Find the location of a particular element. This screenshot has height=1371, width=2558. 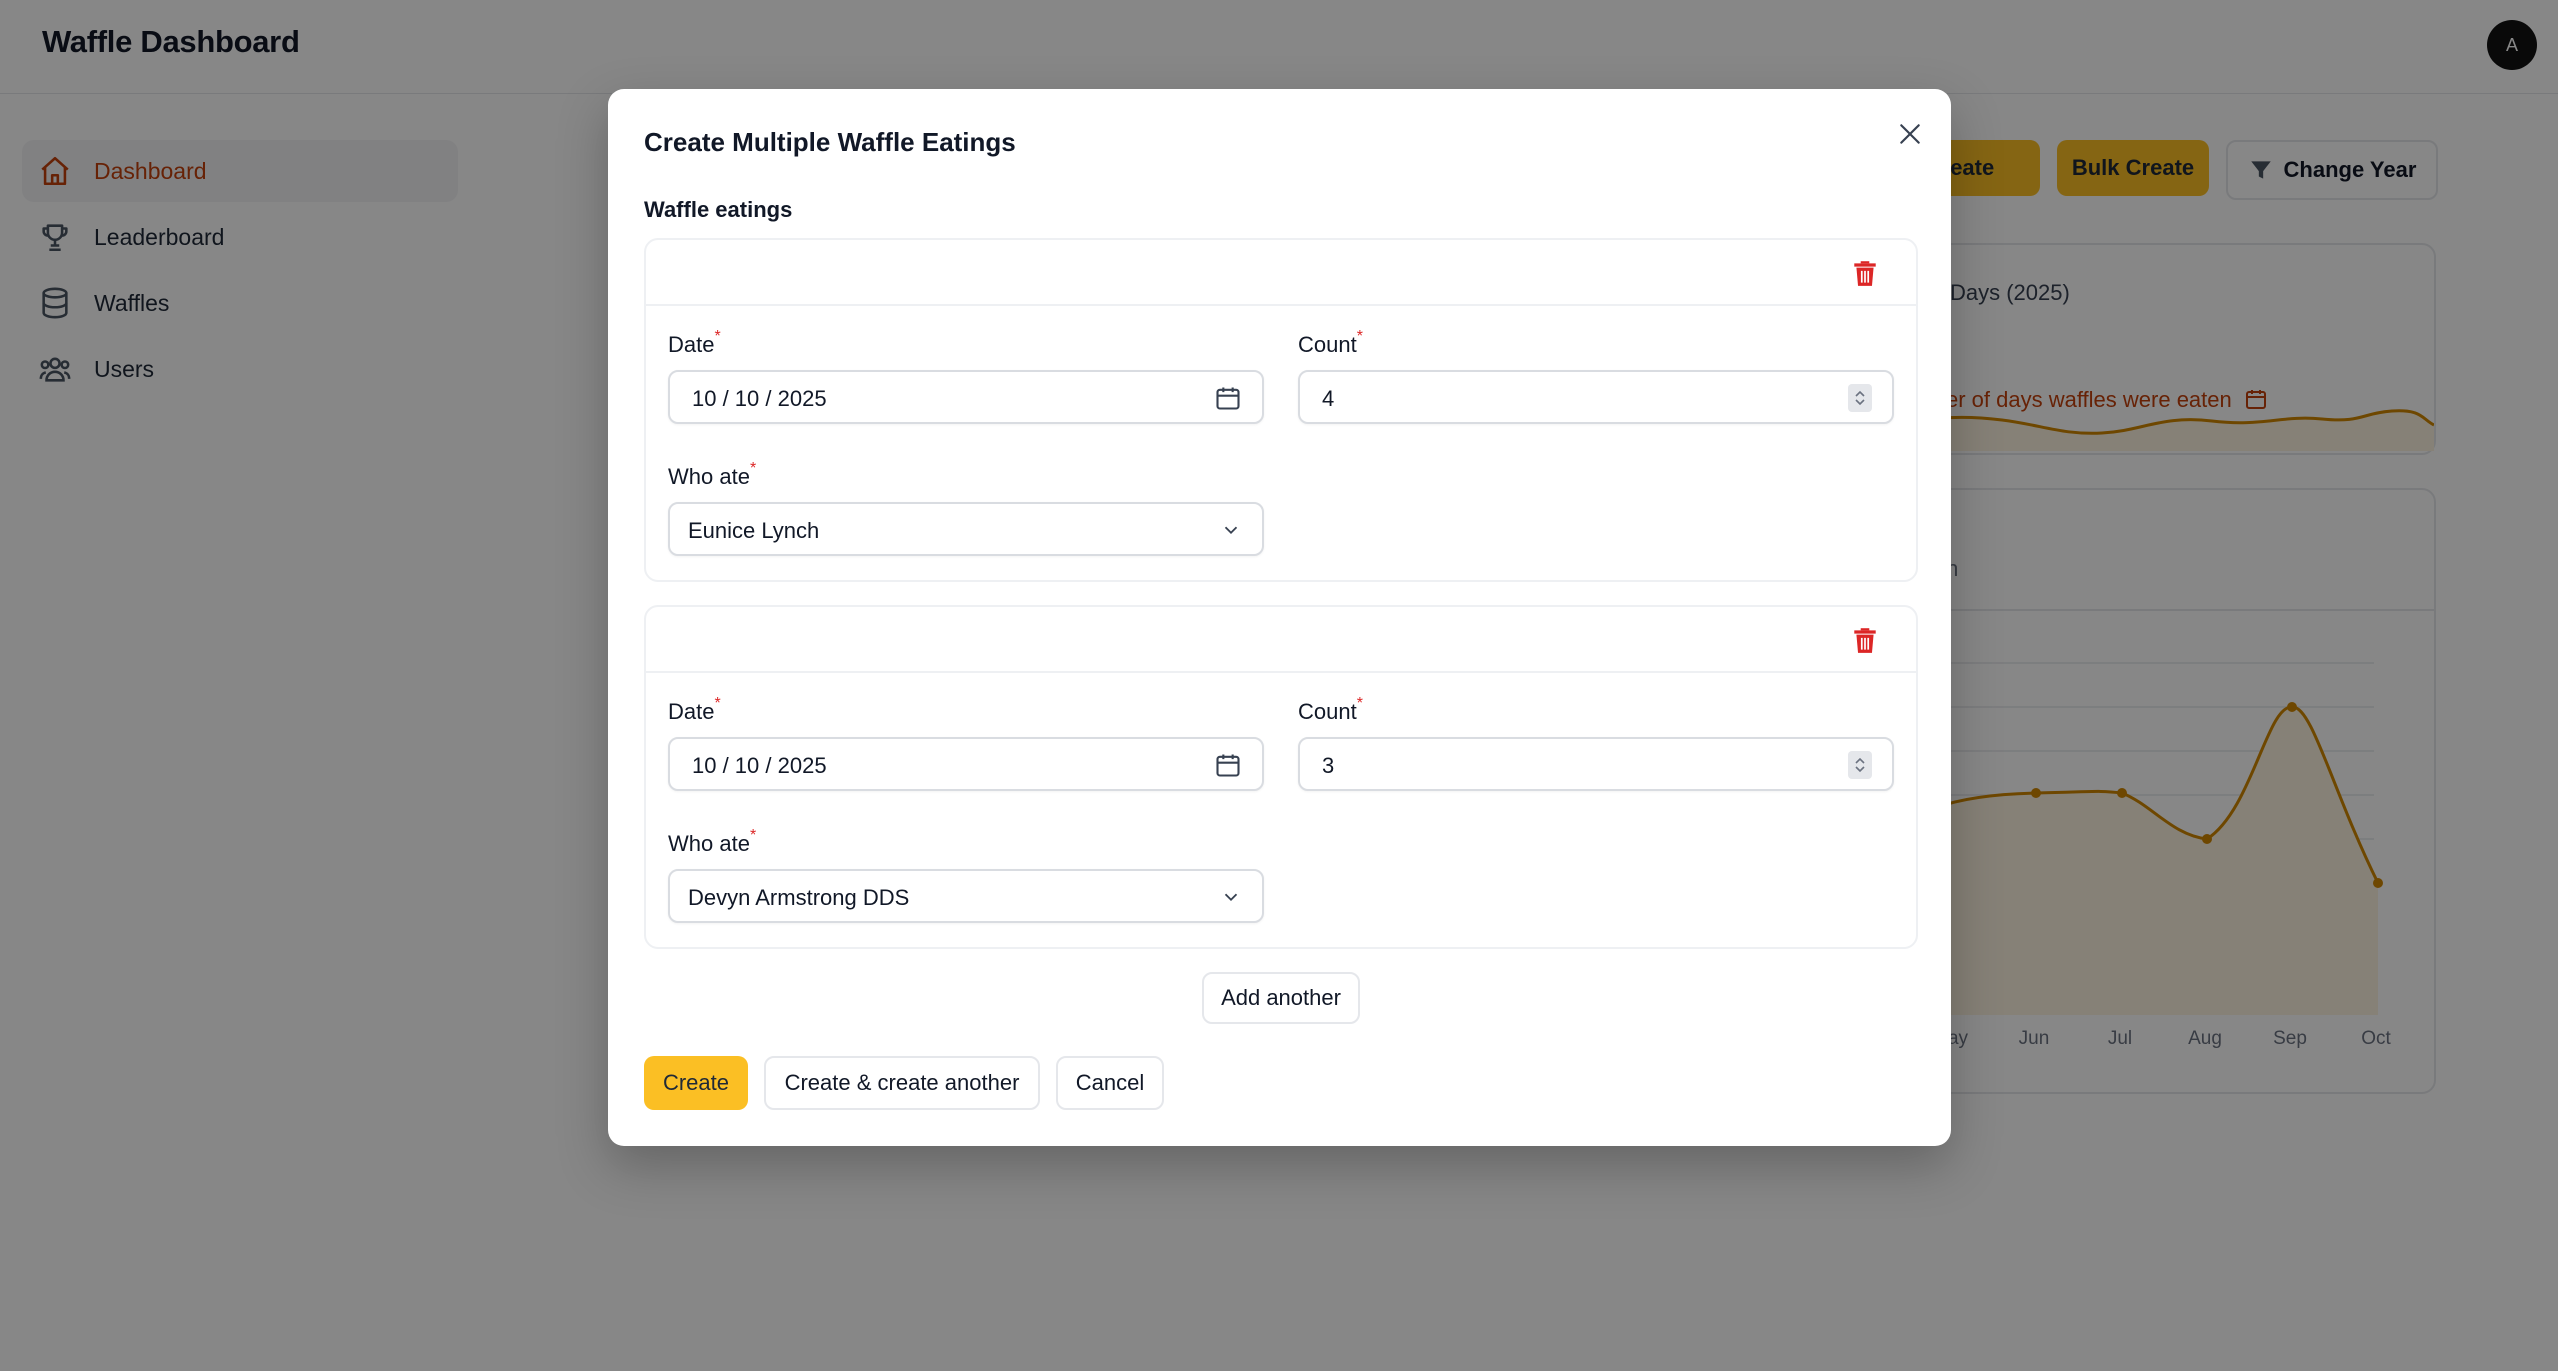

add-another-button: Add another is located at coordinates (1281, 998).